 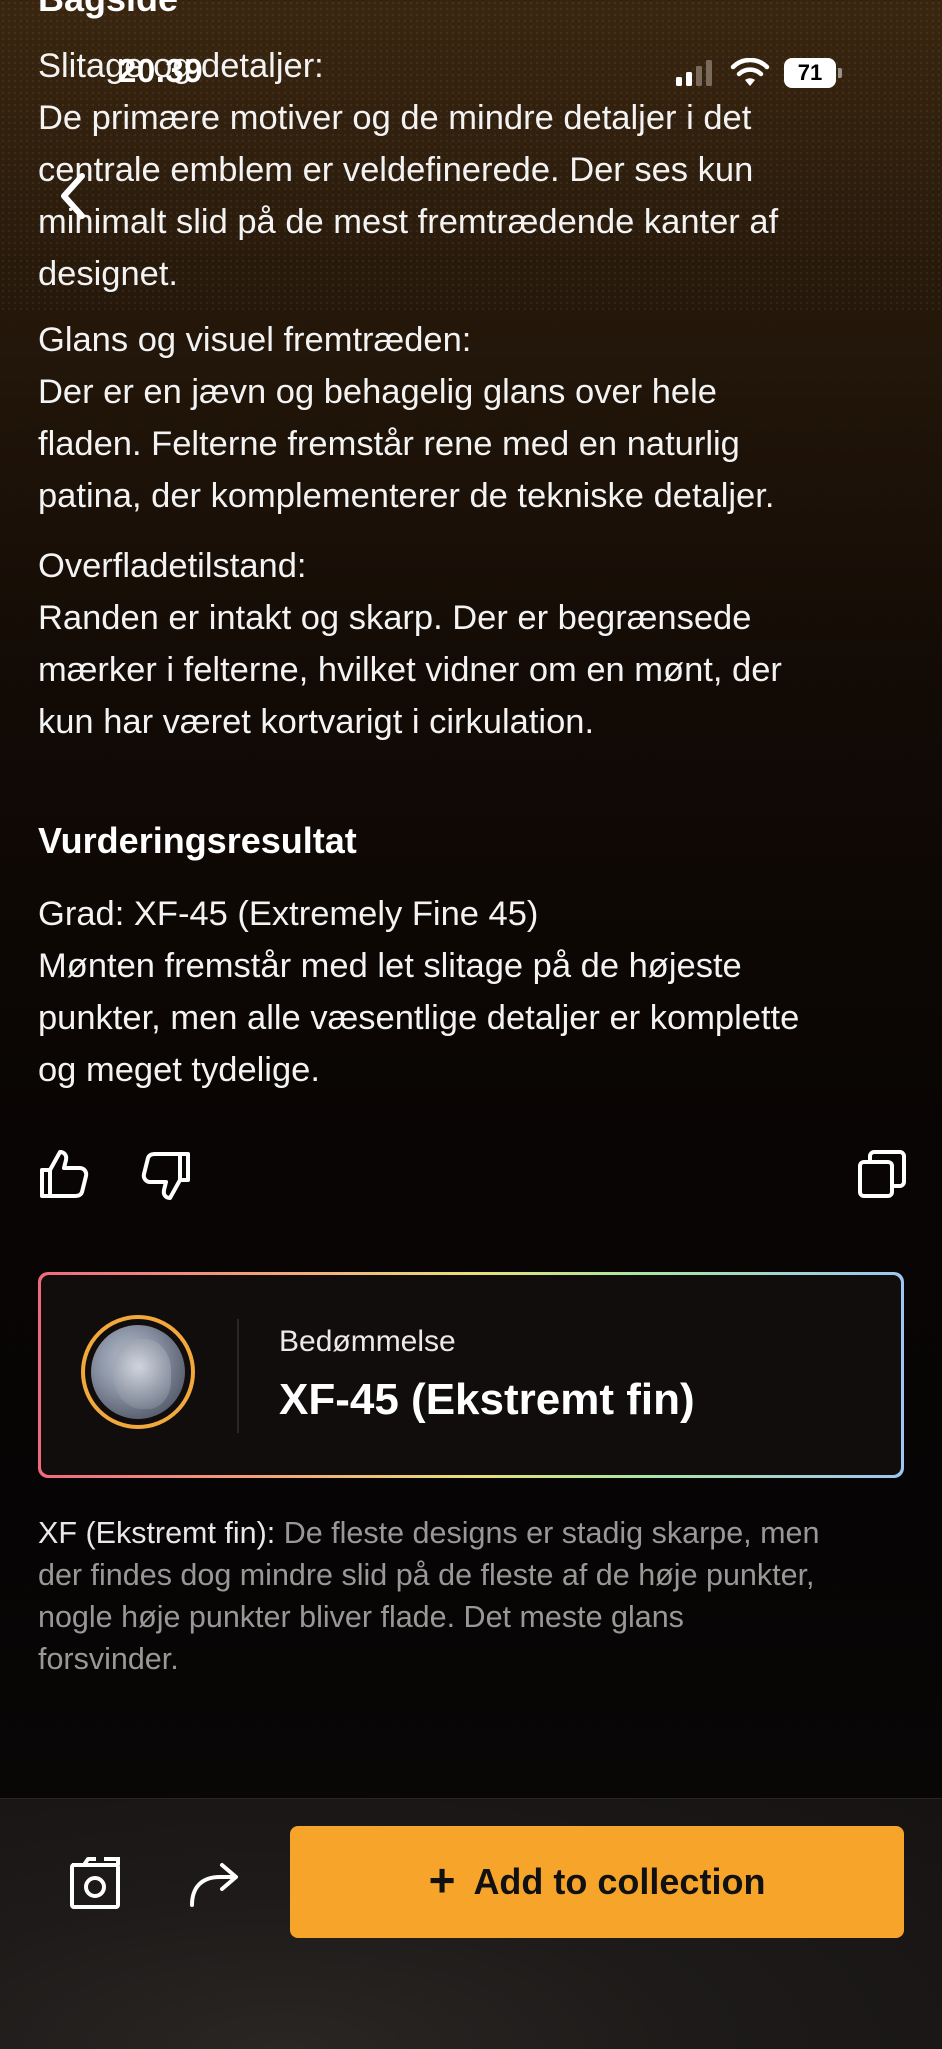 I want to click on grade-card: Bedømmelse XF-45 (Ekstremt fin), so click(x=471, y=1375).